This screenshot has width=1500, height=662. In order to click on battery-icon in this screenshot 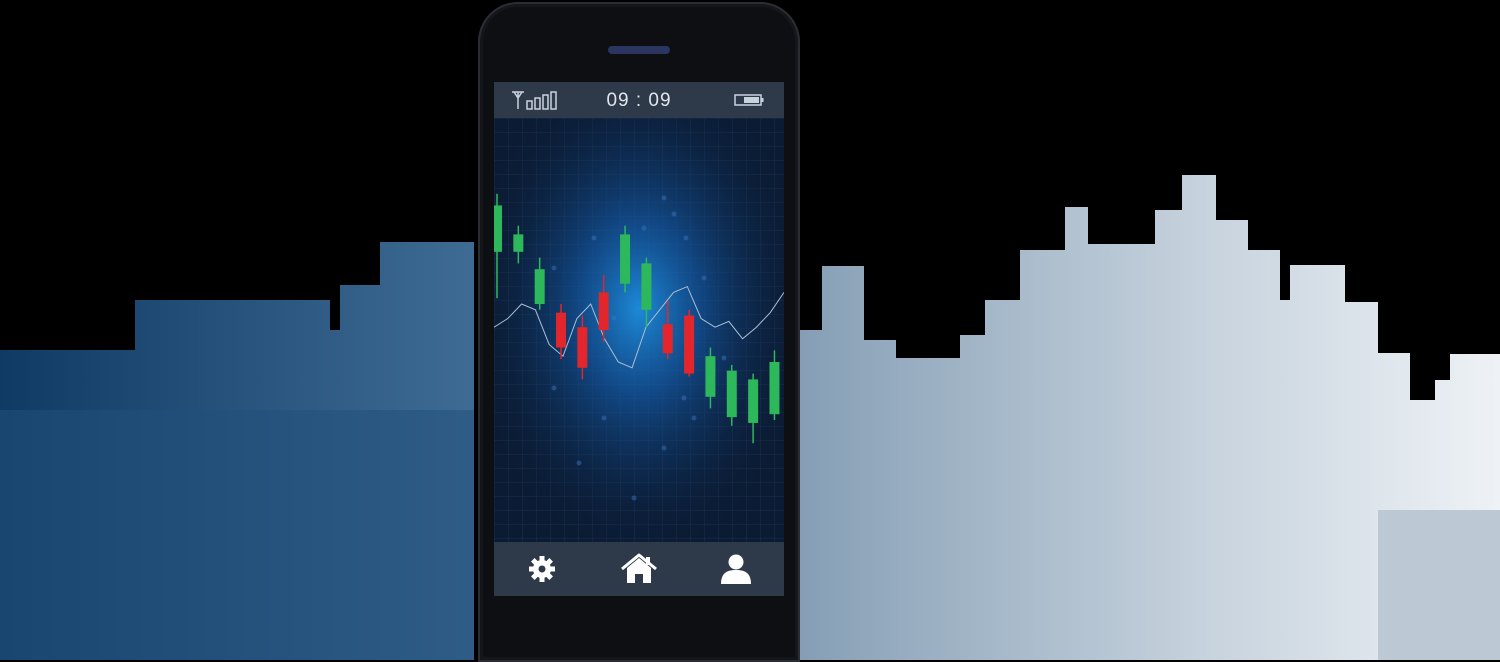, I will do `click(749, 100)`.